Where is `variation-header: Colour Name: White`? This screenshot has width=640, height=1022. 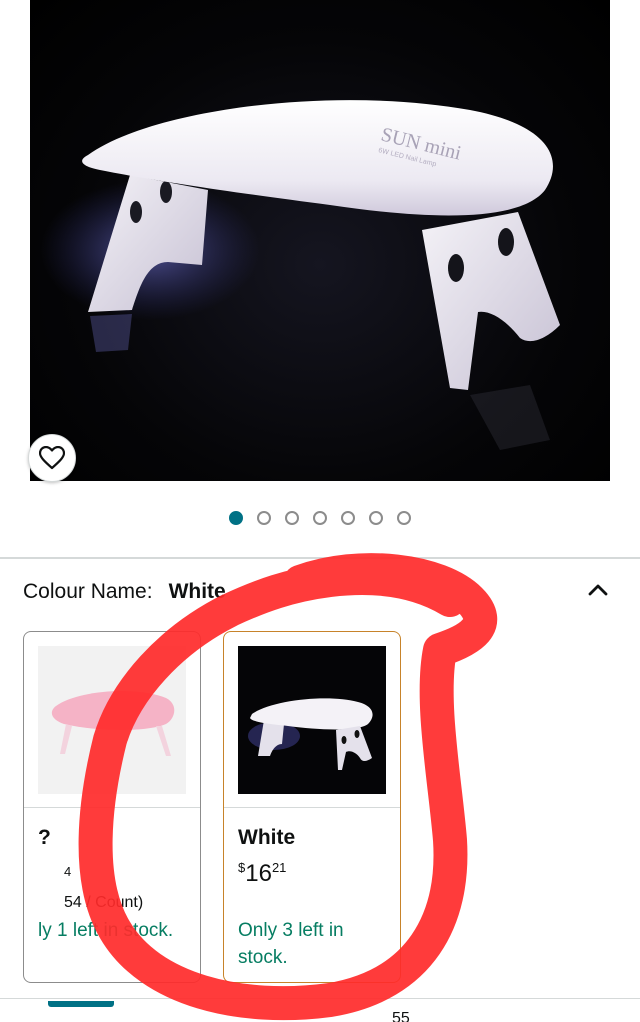 variation-header: Colour Name: White is located at coordinates (124, 592).